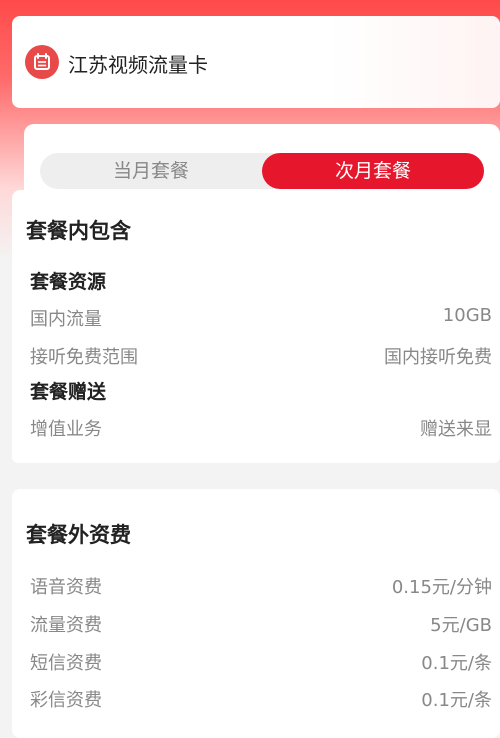 This screenshot has height=738, width=500. Describe the element at coordinates (66, 625) in the screenshot. I see `row-label: 流量资费` at that location.